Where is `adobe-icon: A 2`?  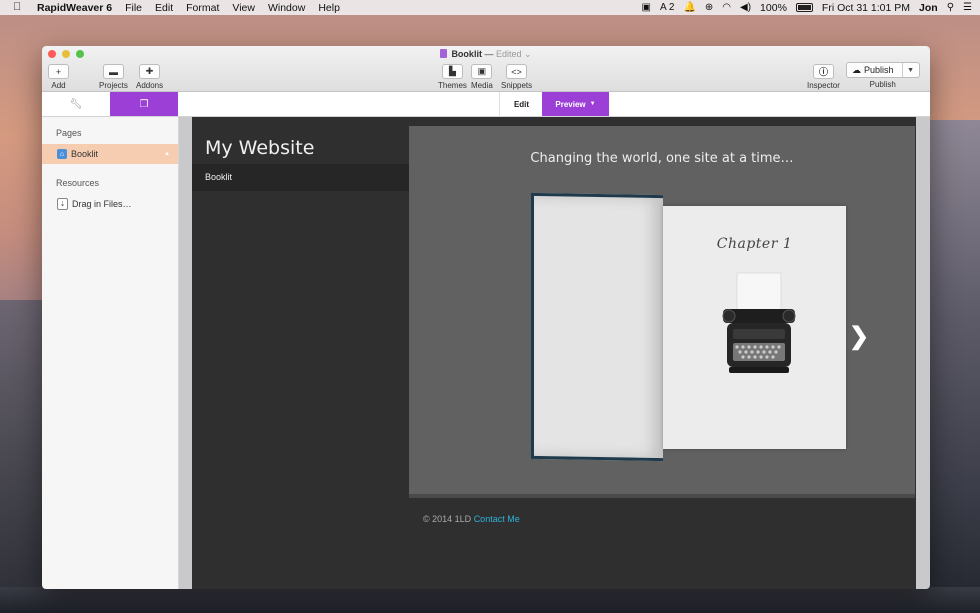
adobe-icon: A 2 is located at coordinates (667, 7).